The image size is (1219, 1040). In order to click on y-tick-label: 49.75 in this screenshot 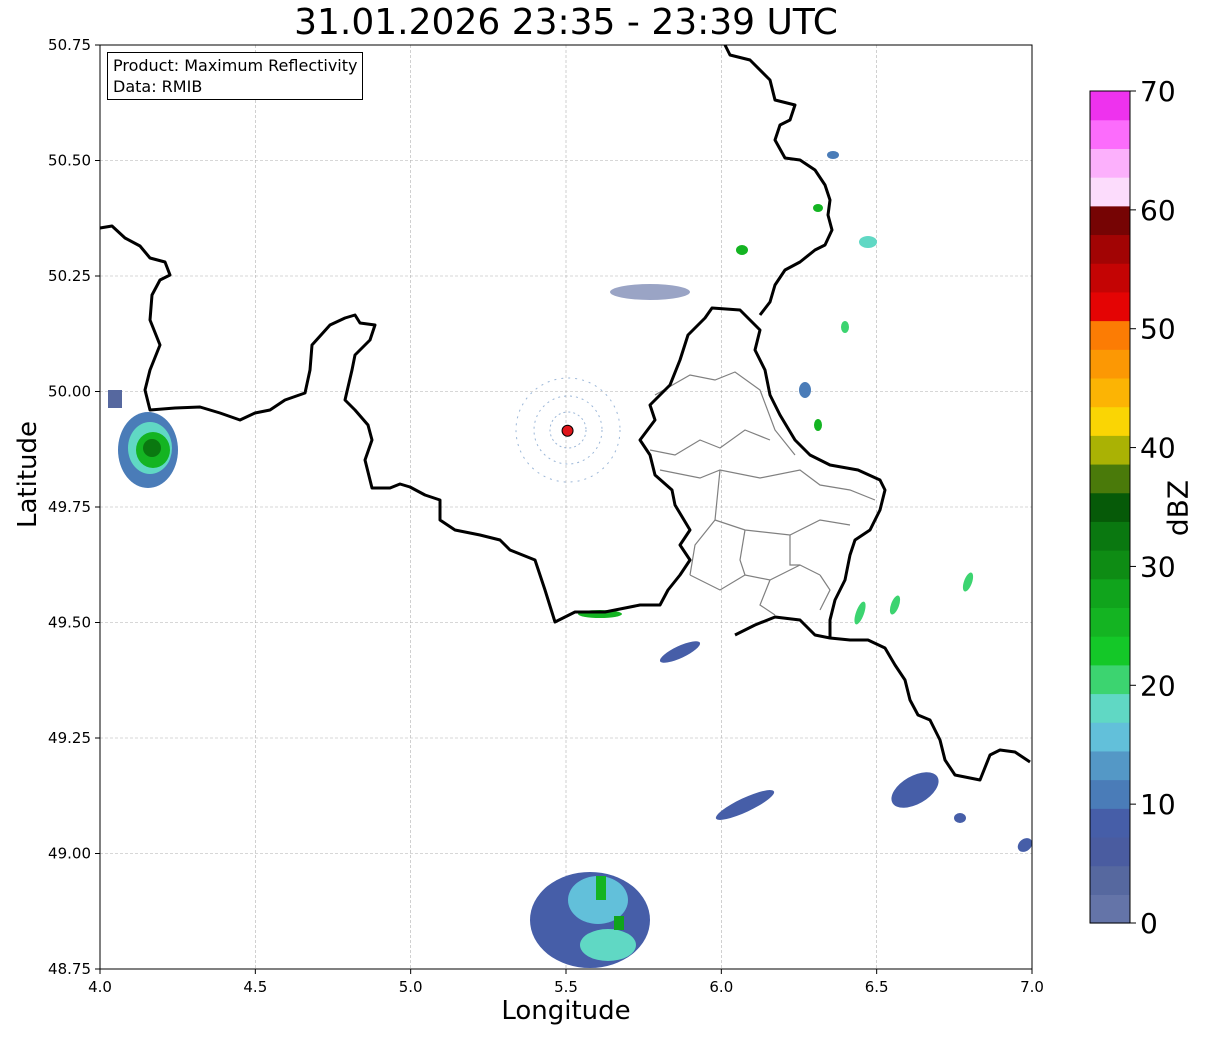, I will do `click(69, 507)`.